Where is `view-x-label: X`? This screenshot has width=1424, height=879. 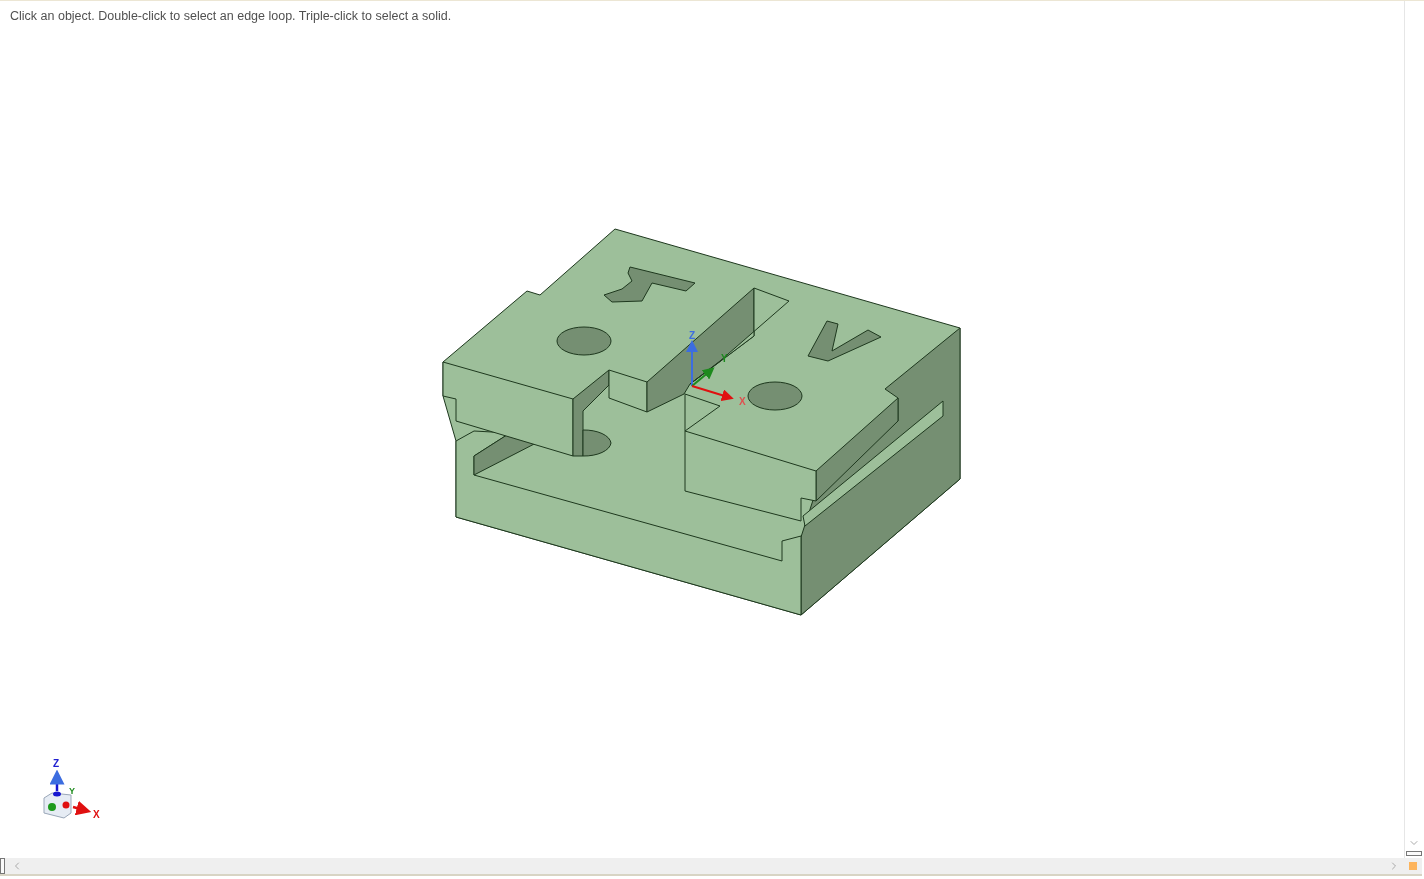
view-x-label: X is located at coordinates (96, 814).